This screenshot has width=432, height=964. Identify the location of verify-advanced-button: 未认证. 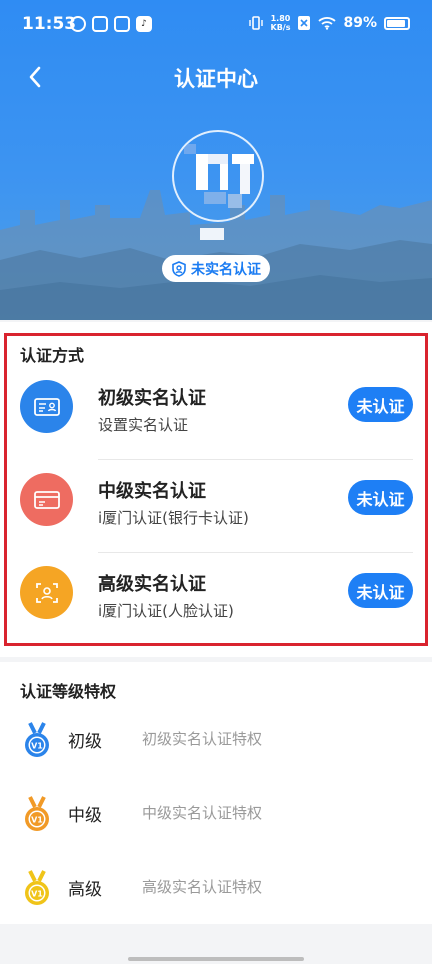
(380, 590).